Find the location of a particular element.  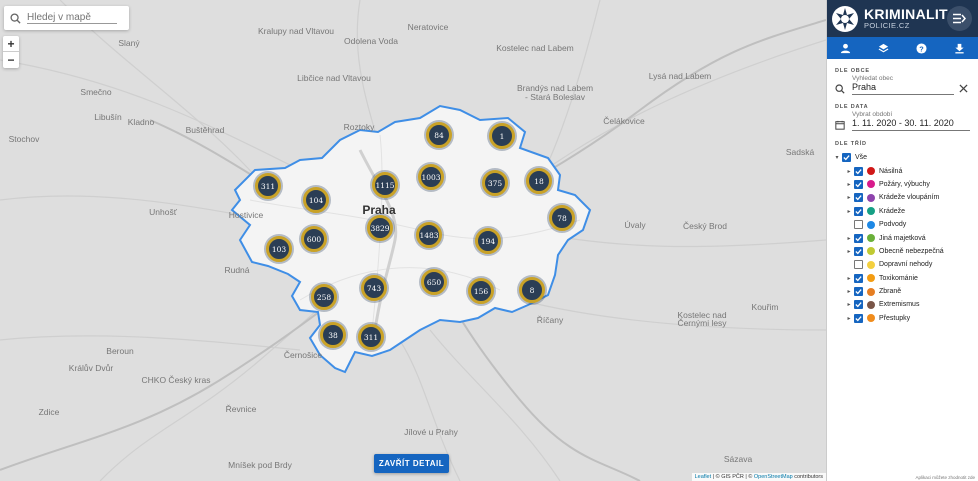

place-label: Úvaly is located at coordinates (635, 225).